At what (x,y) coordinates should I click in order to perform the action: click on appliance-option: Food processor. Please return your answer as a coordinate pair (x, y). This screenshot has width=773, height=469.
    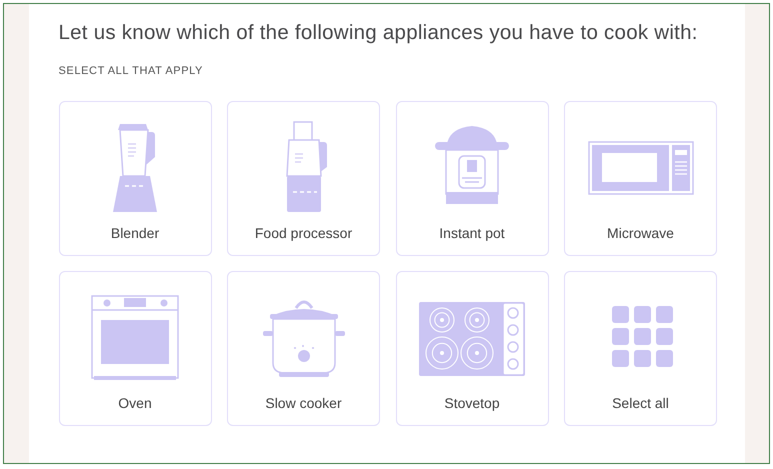
    Looking at the image, I should click on (303, 178).